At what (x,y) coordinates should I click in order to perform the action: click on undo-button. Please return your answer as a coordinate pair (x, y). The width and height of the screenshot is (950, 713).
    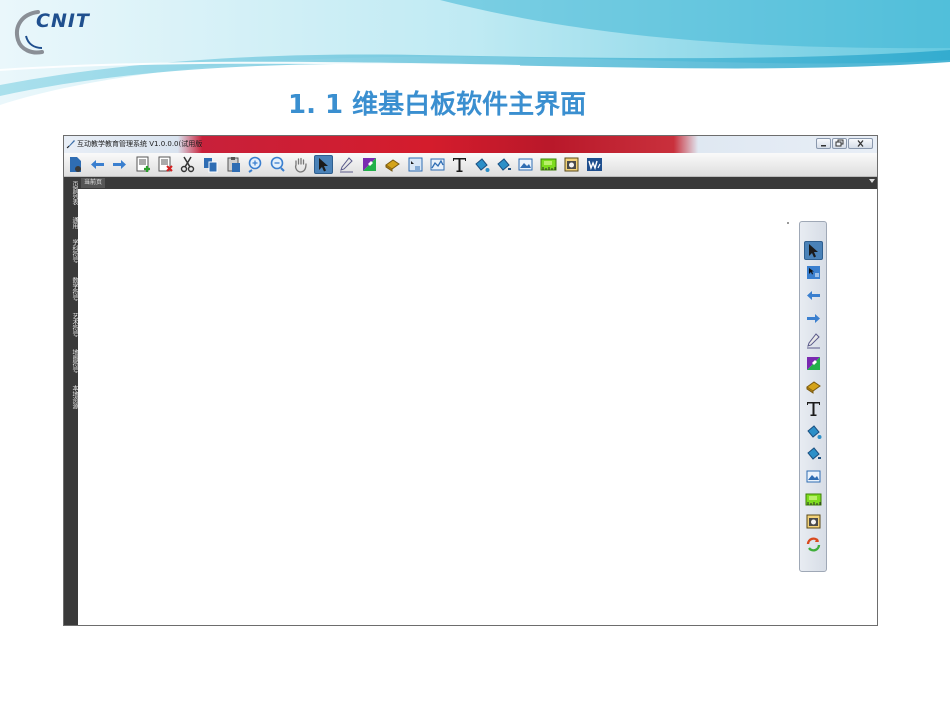
    Looking at the image, I should click on (97, 164).